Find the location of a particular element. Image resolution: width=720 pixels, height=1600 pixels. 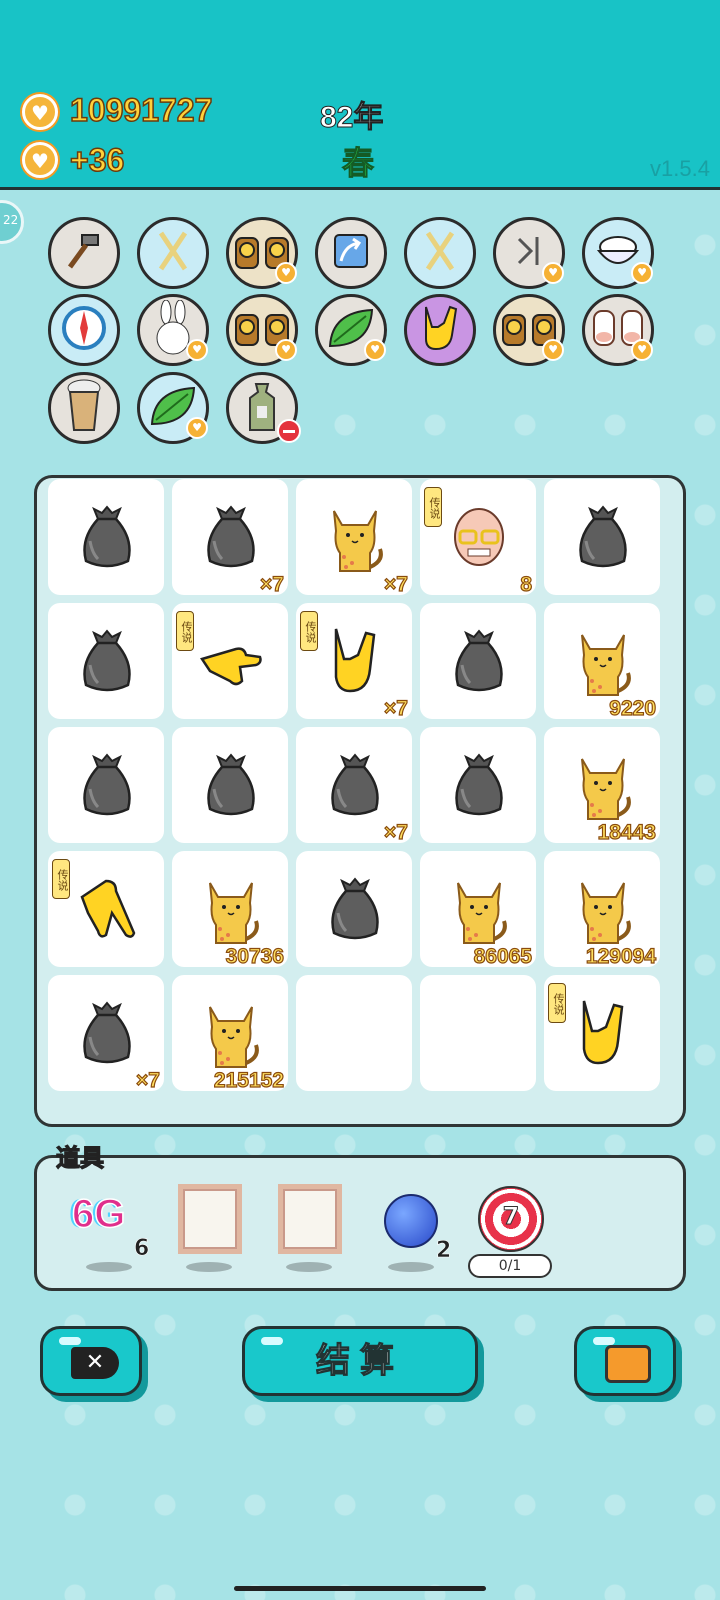

symbol-slot: 215152 is located at coordinates (230, 1034).